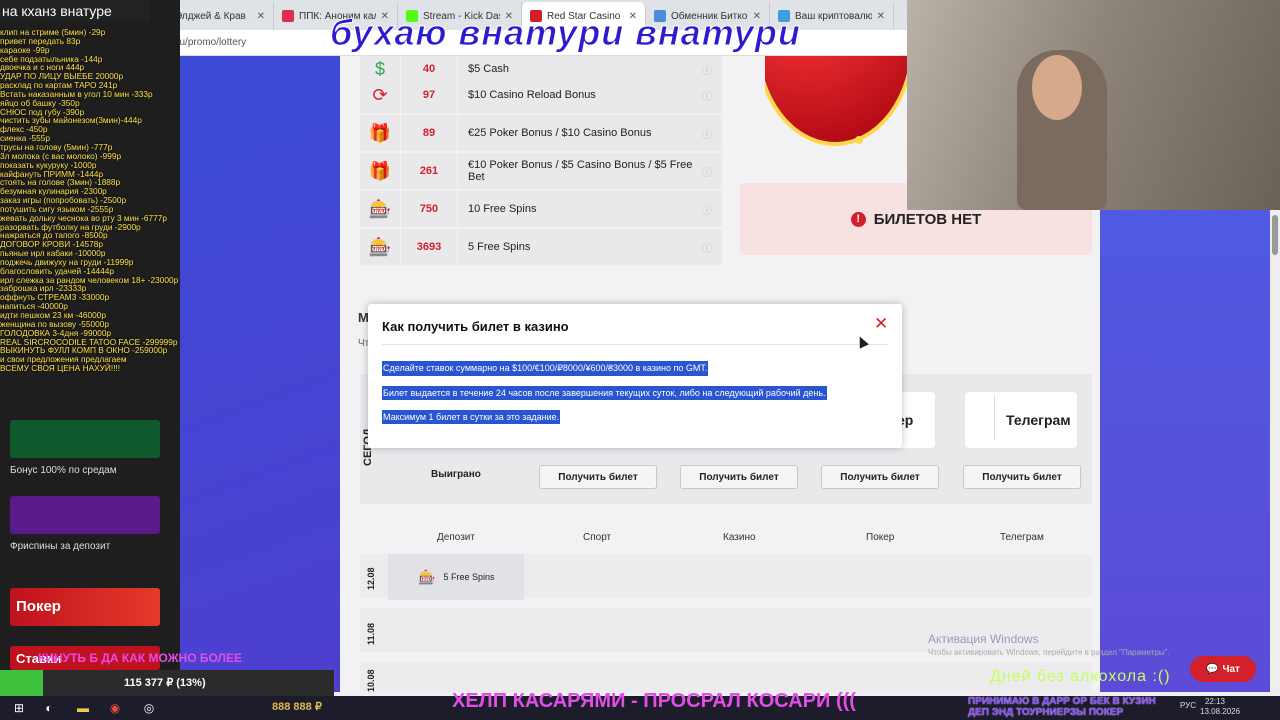 Image resolution: width=1280 pixels, height=720 pixels. What do you see at coordinates (19, 708) in the screenshot?
I see `windows-start-icon: ⊞` at bounding box center [19, 708].